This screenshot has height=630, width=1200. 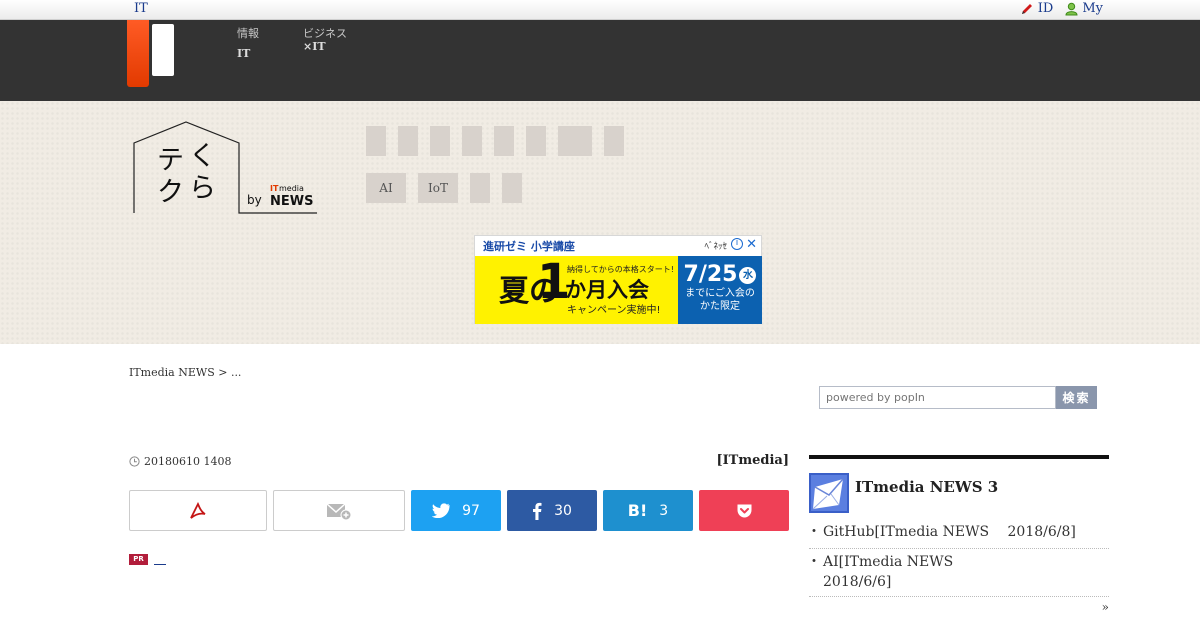 I want to click on twitter-share-button: 97, so click(x=456, y=510).